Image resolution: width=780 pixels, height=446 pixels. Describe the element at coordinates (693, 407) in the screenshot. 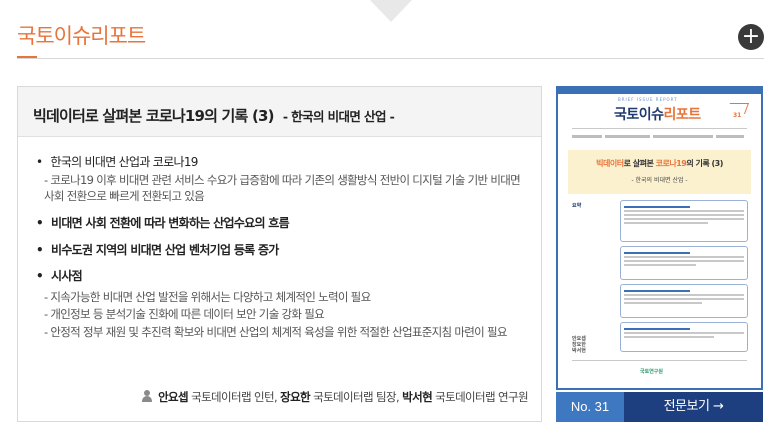

I see `full-view-button: 전문보기 →` at that location.